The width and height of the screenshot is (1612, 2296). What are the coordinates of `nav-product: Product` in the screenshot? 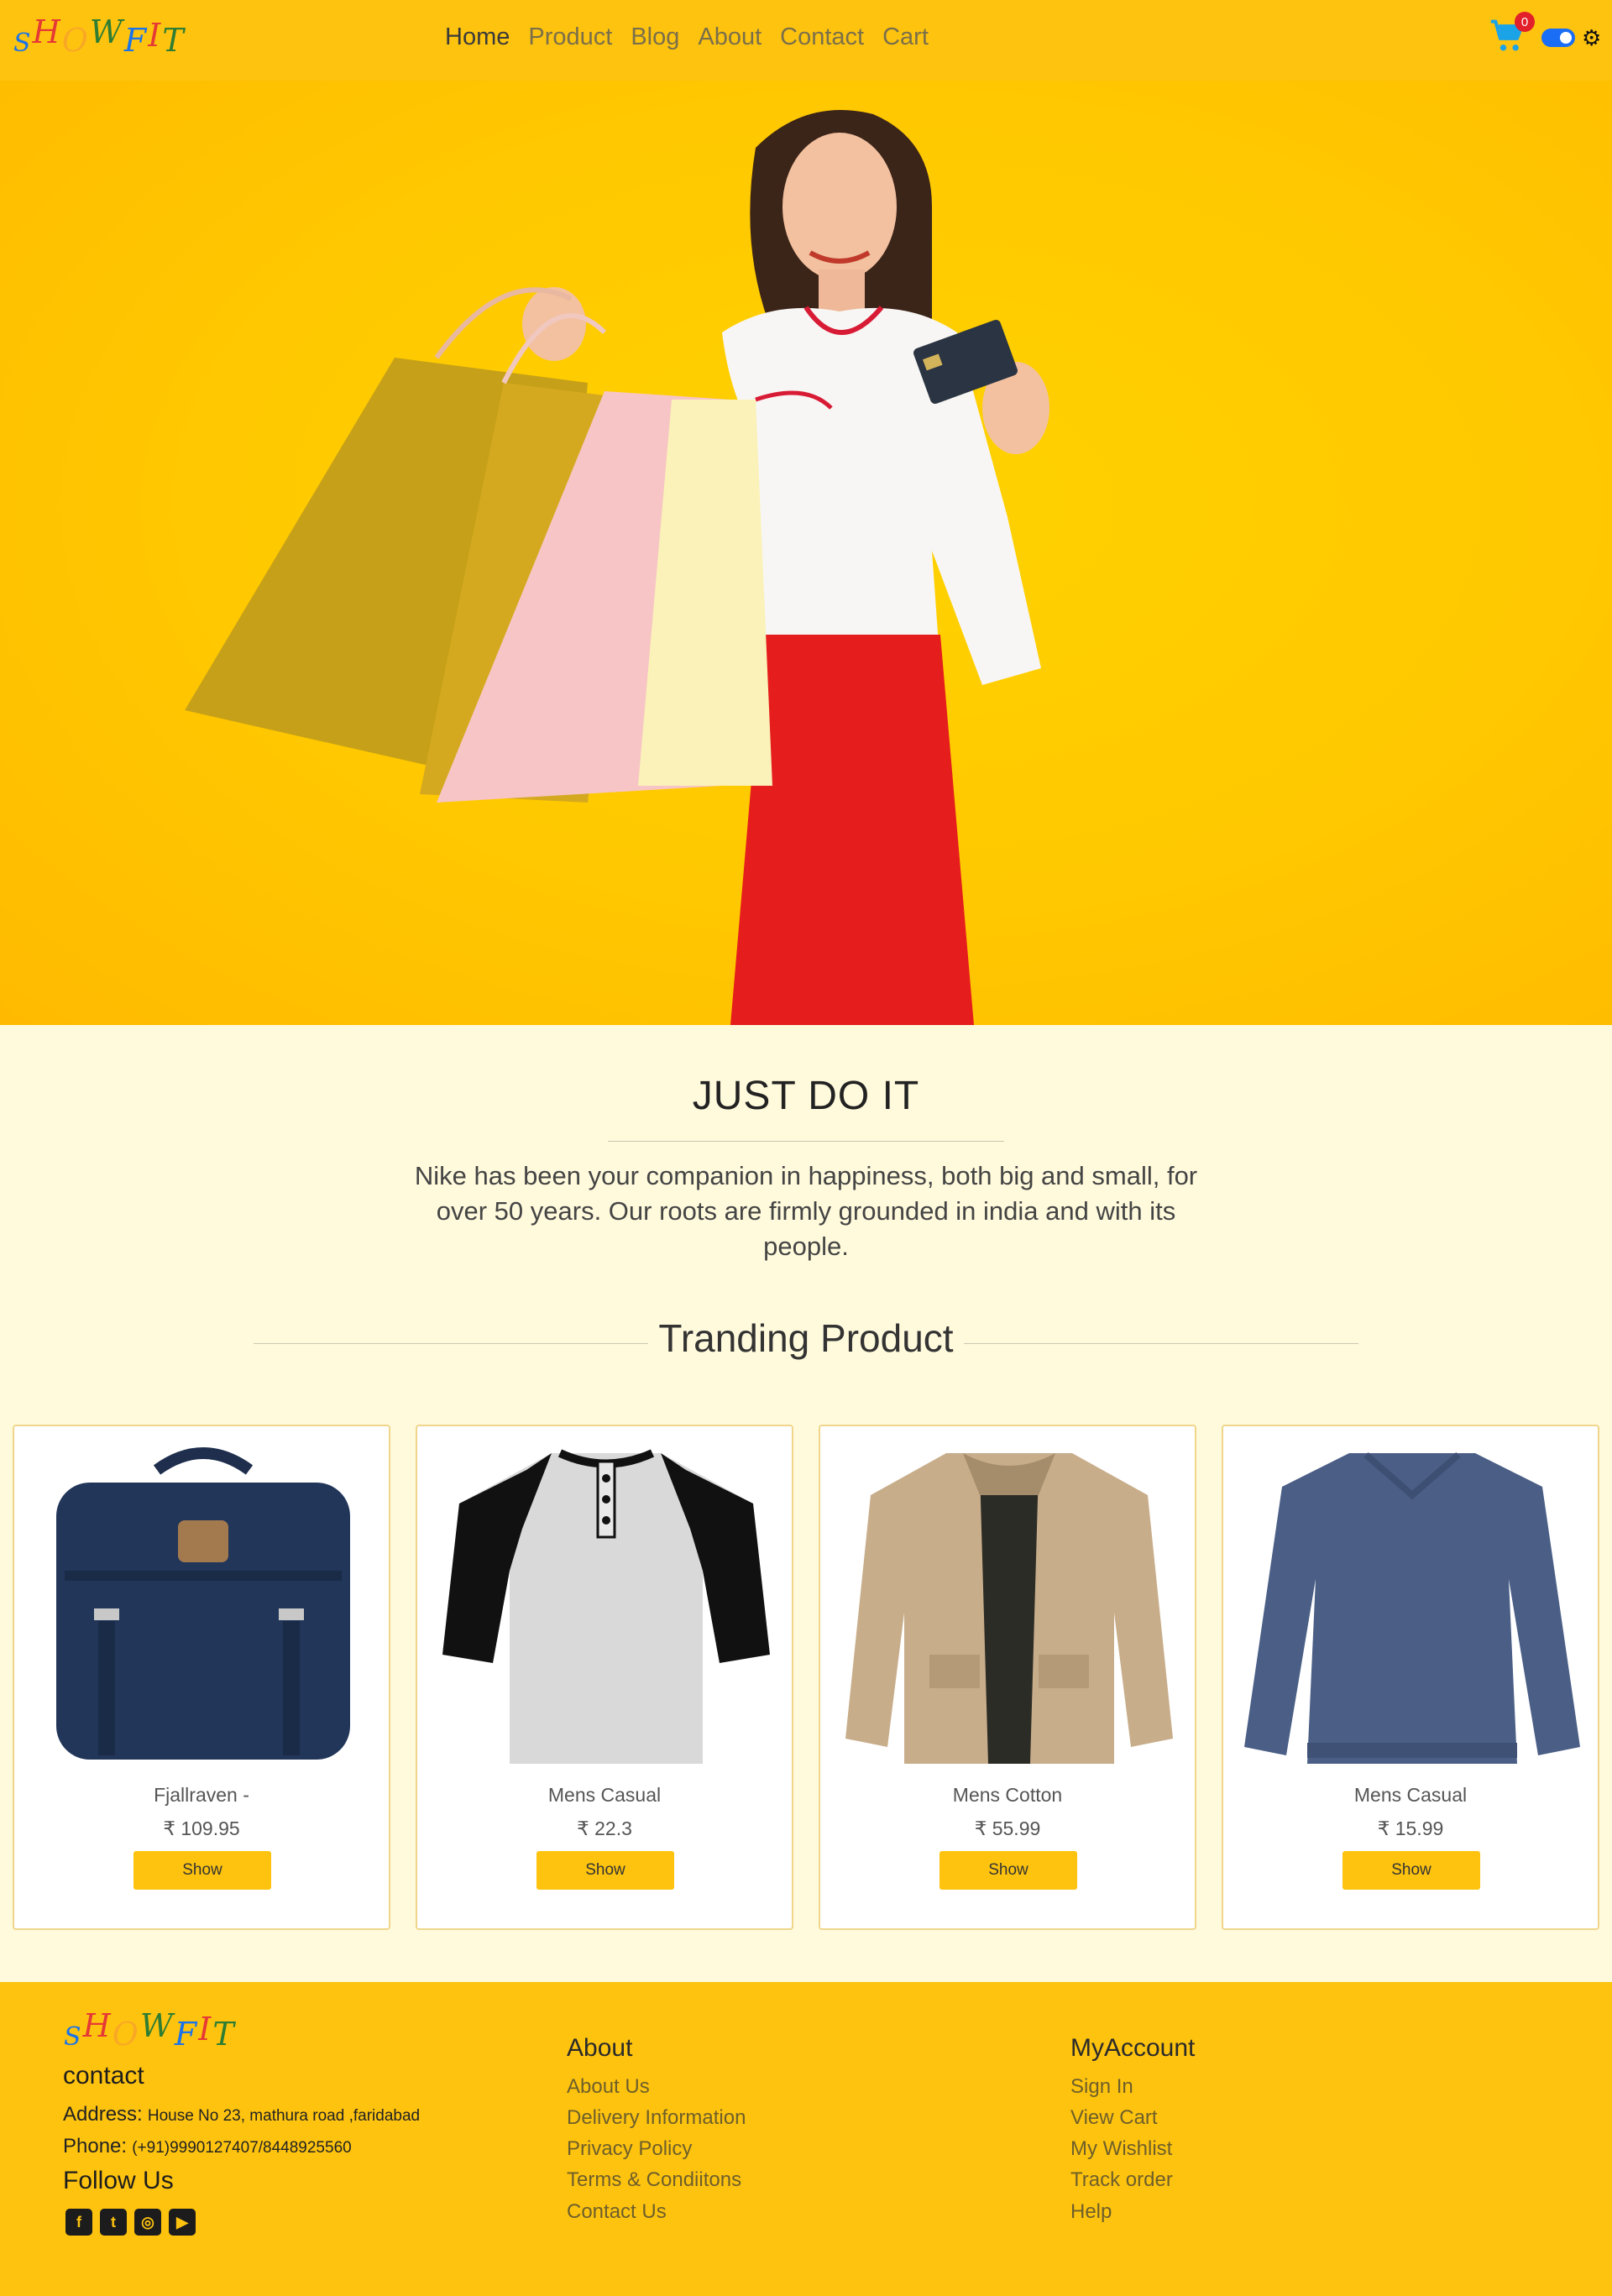 It's located at (570, 37).